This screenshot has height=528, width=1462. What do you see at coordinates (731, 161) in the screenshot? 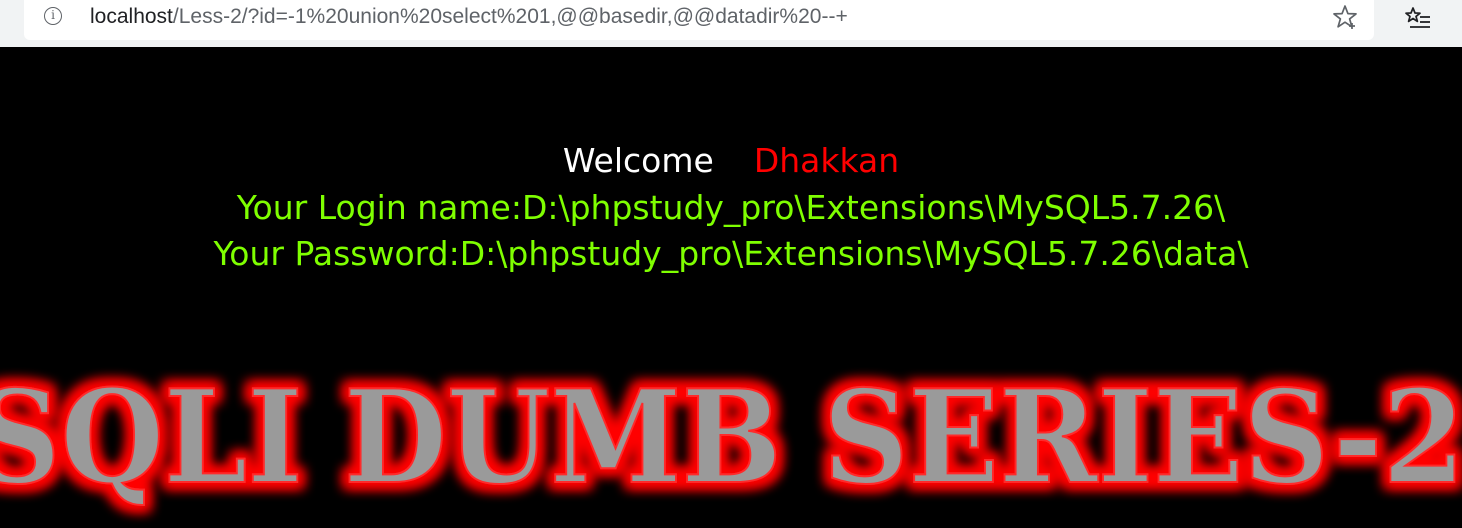
I see `welcome-line: Welcome Dhakkan` at bounding box center [731, 161].